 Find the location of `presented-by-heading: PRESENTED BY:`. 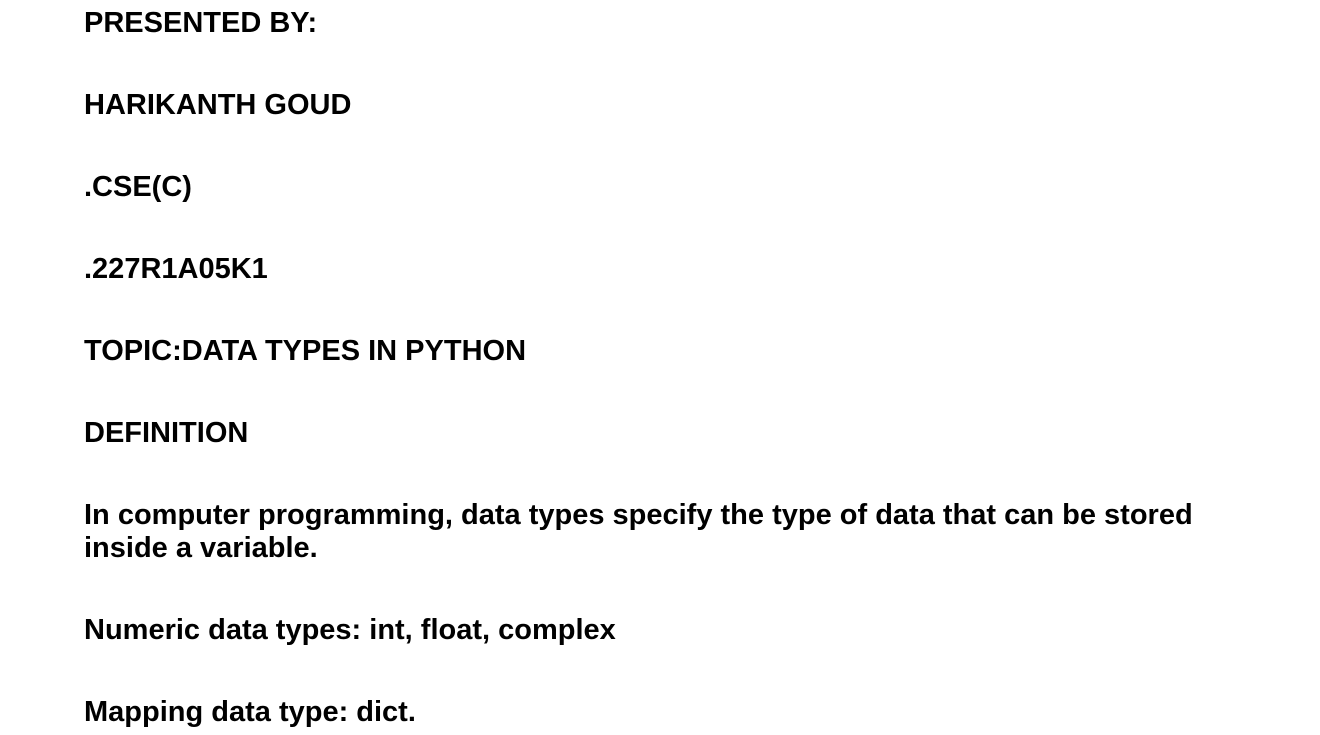

presented-by-heading: PRESENTED BY: is located at coordinates (201, 23).